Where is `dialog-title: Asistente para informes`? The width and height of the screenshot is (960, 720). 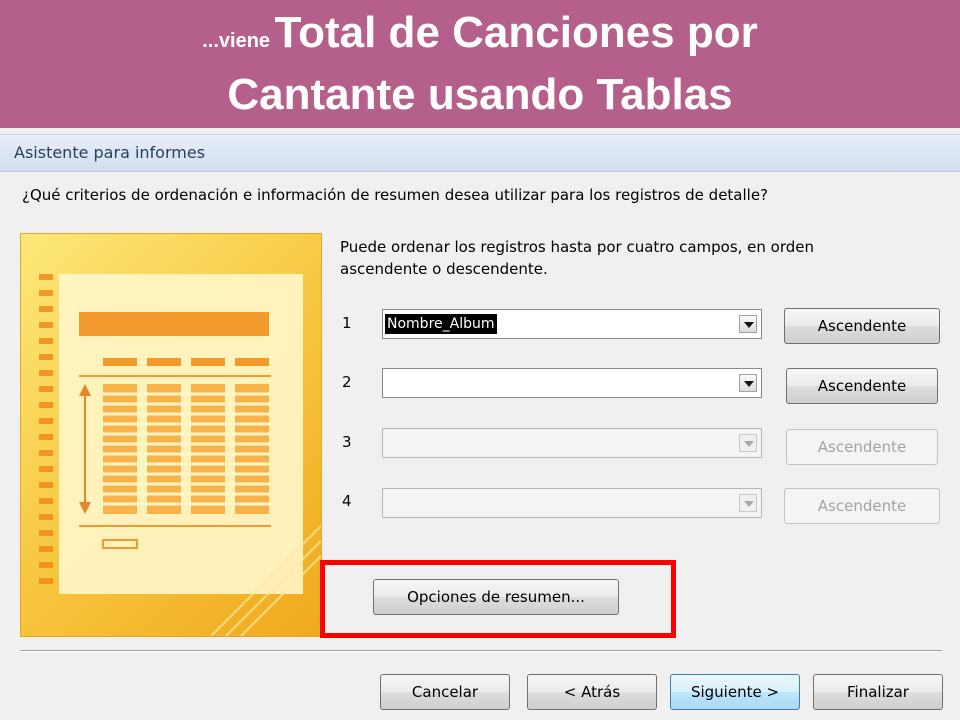 dialog-title: Asistente para informes is located at coordinates (110, 152).